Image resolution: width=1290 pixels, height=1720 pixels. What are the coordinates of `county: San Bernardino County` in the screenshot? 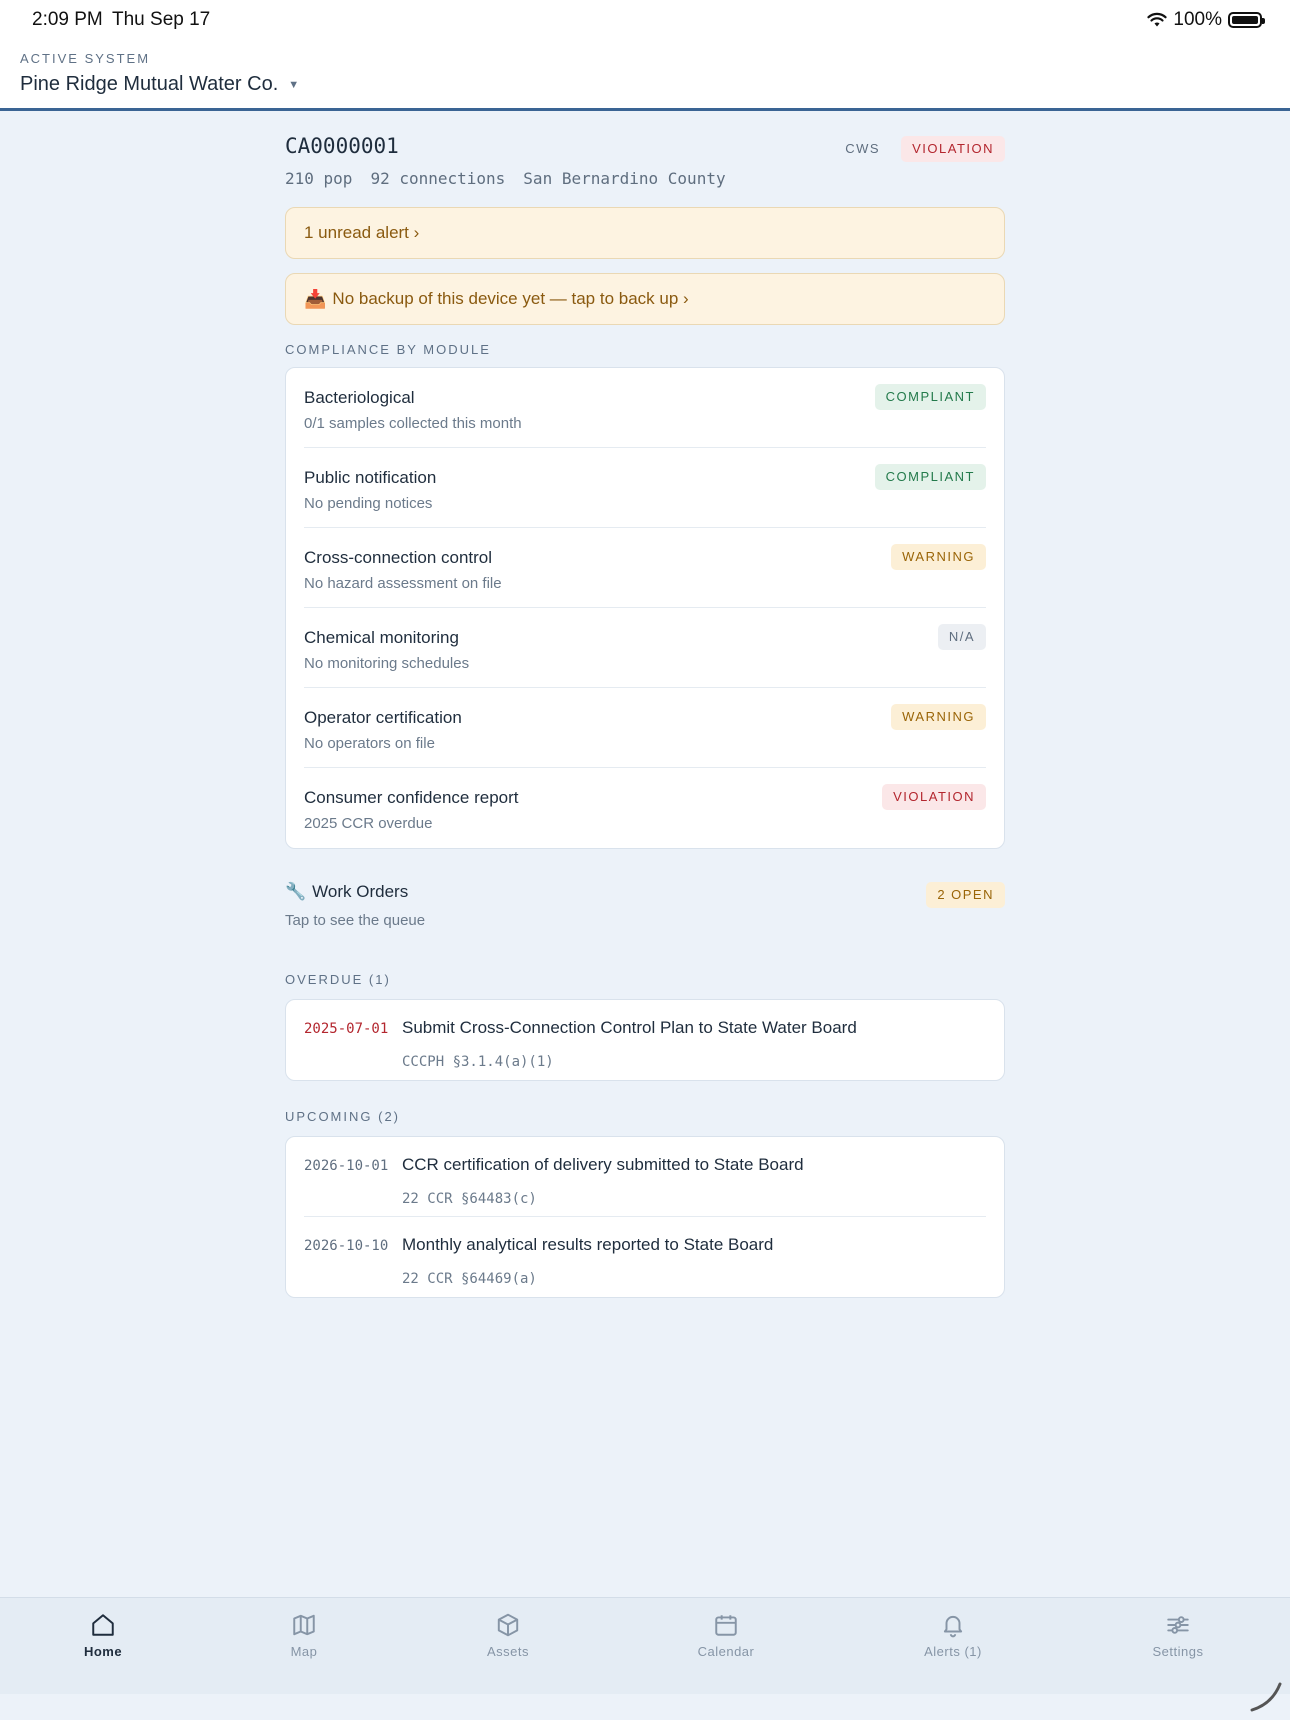 It's located at (624, 178).